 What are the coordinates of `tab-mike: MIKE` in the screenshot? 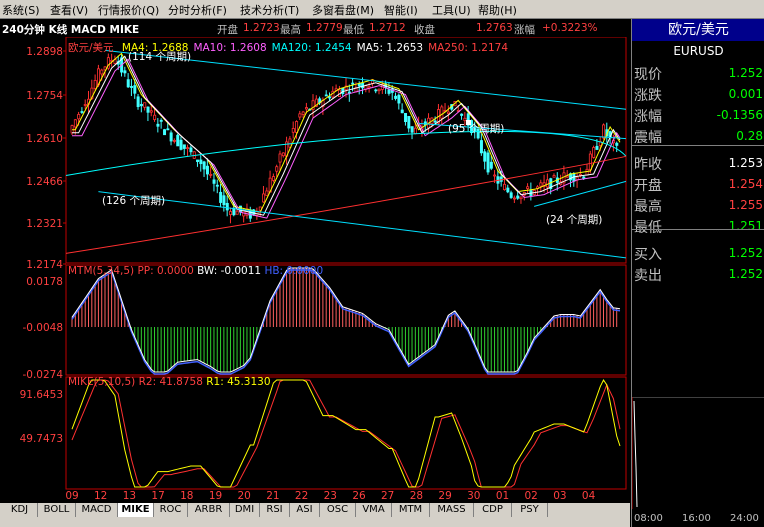 It's located at (136, 510).